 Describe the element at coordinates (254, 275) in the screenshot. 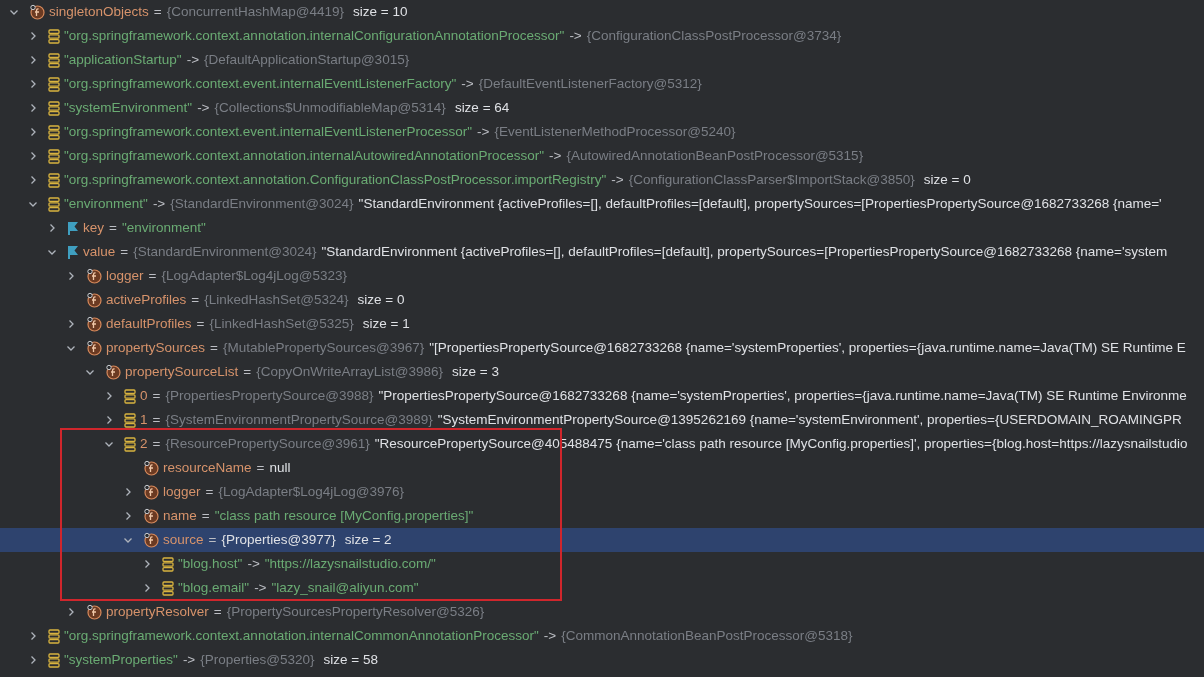

I see `type-label: {LogAdapter$Log4jLog@5323}` at that location.